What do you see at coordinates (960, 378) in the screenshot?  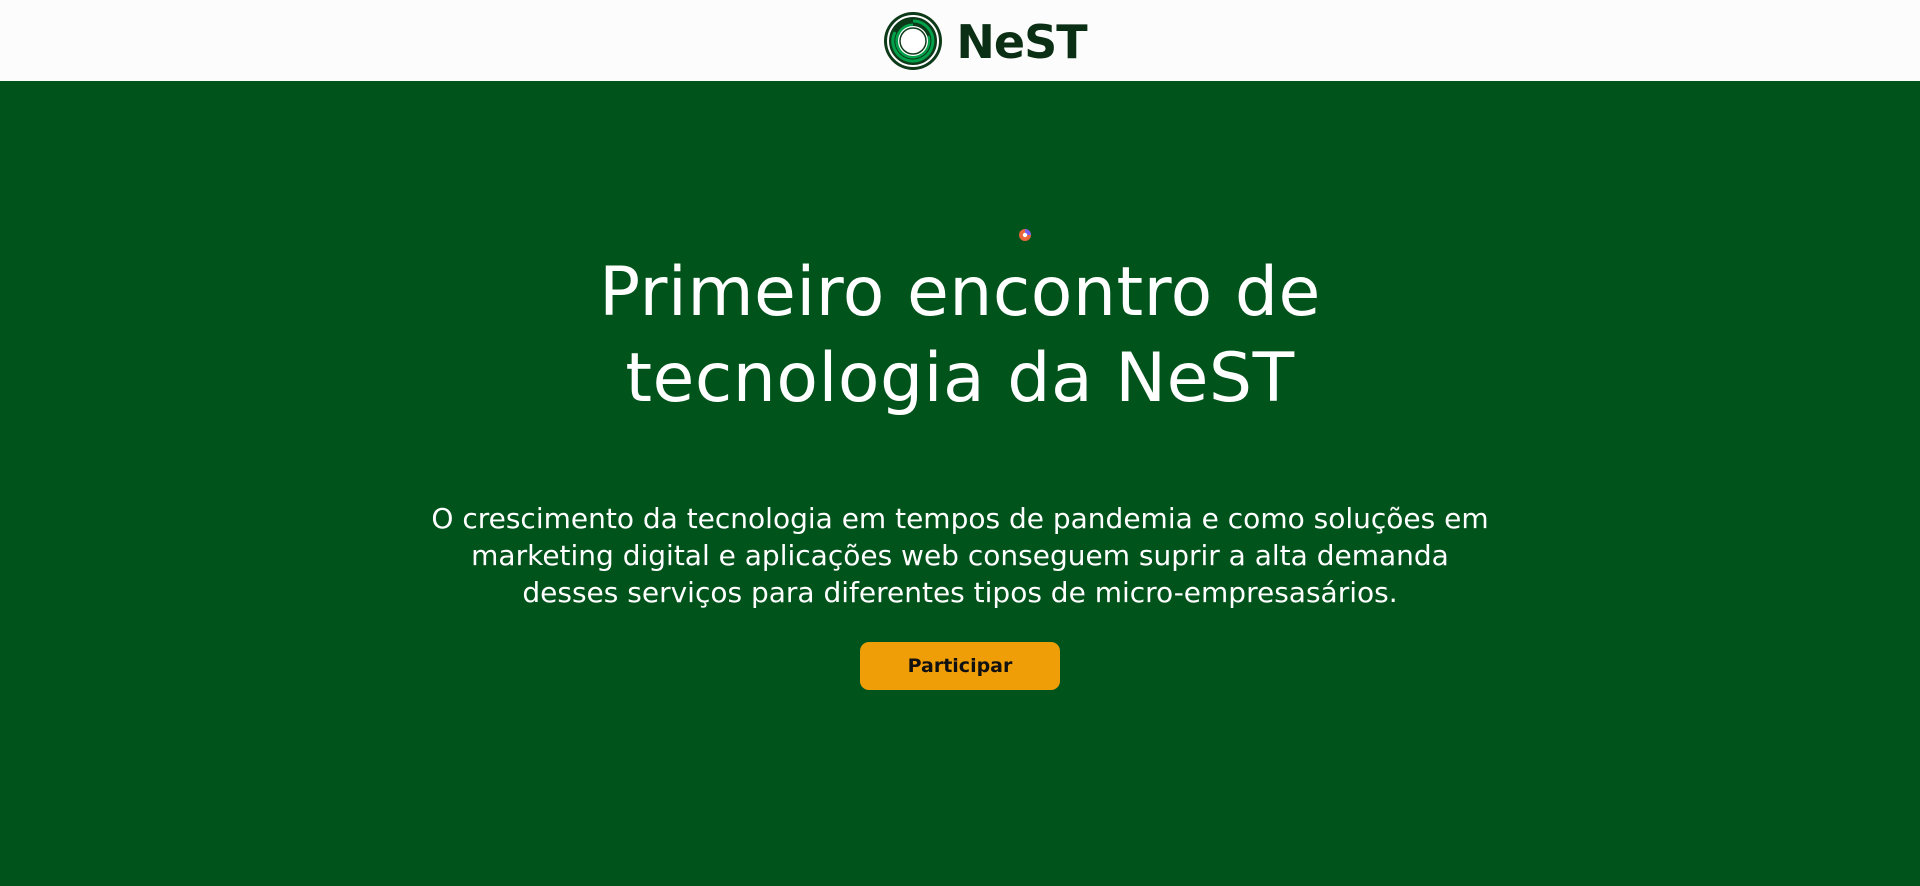 I see `hero-title-line-2: tecnologia da NeST` at bounding box center [960, 378].